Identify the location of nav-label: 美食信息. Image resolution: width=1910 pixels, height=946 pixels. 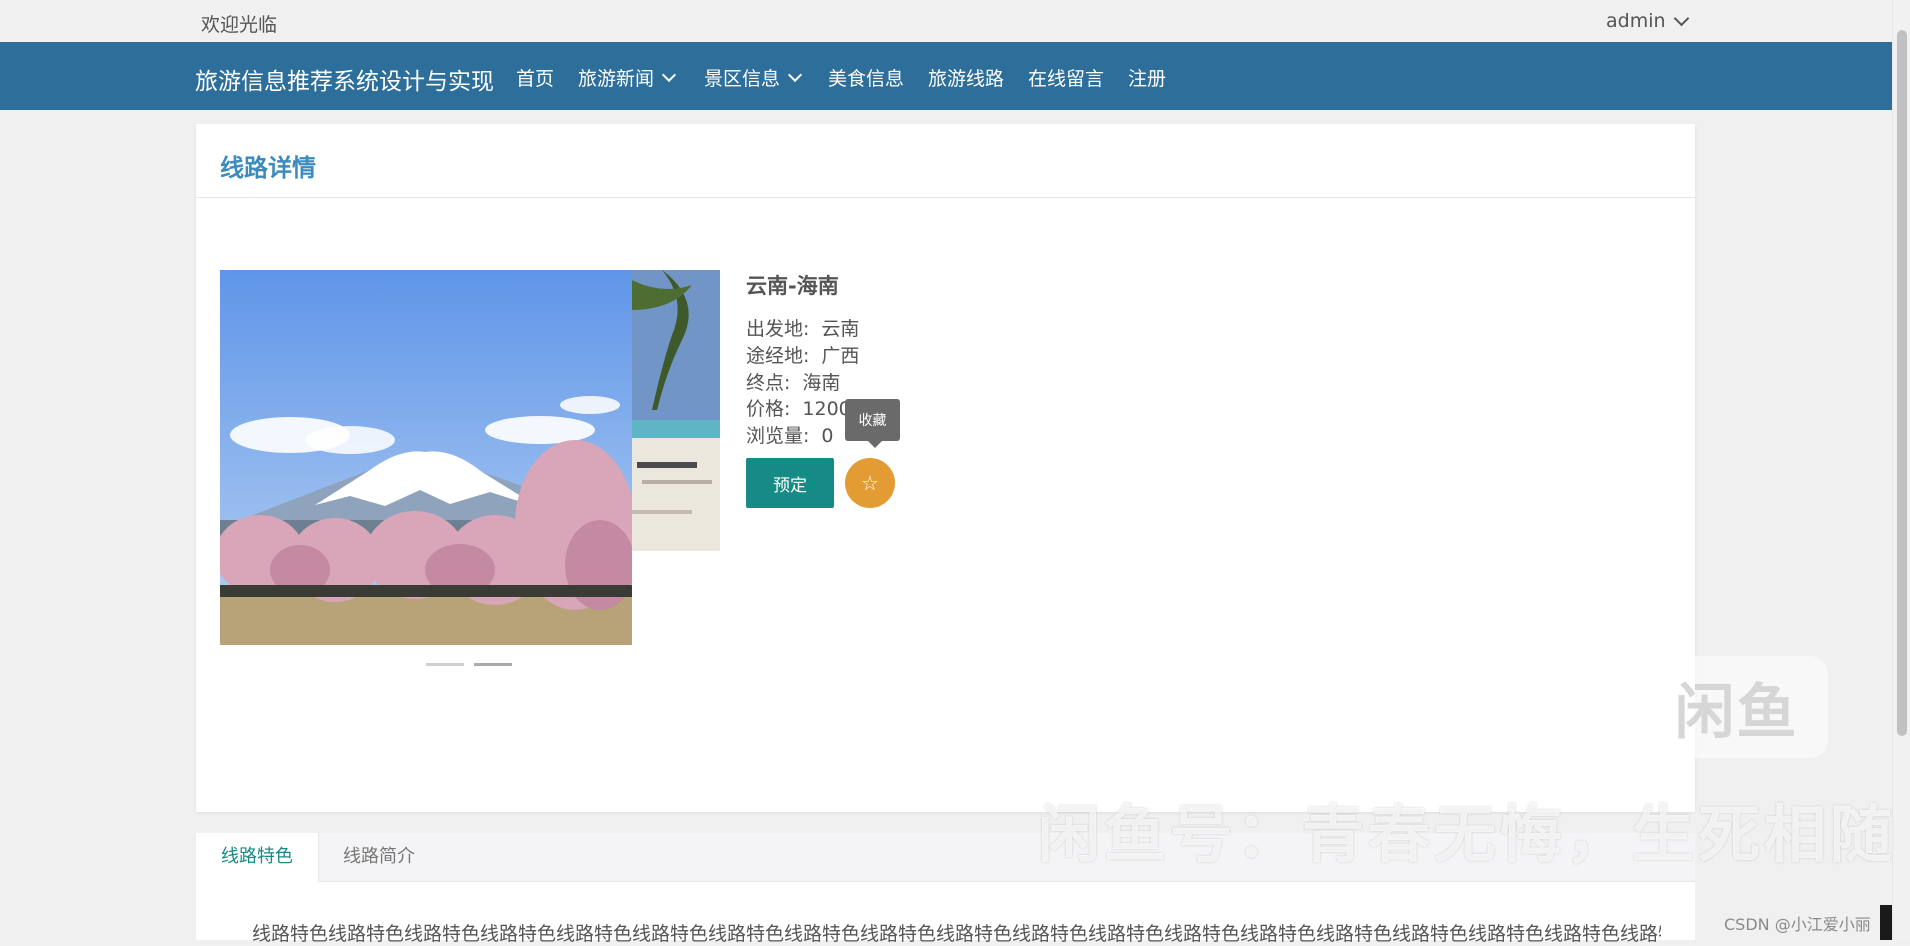
(866, 79).